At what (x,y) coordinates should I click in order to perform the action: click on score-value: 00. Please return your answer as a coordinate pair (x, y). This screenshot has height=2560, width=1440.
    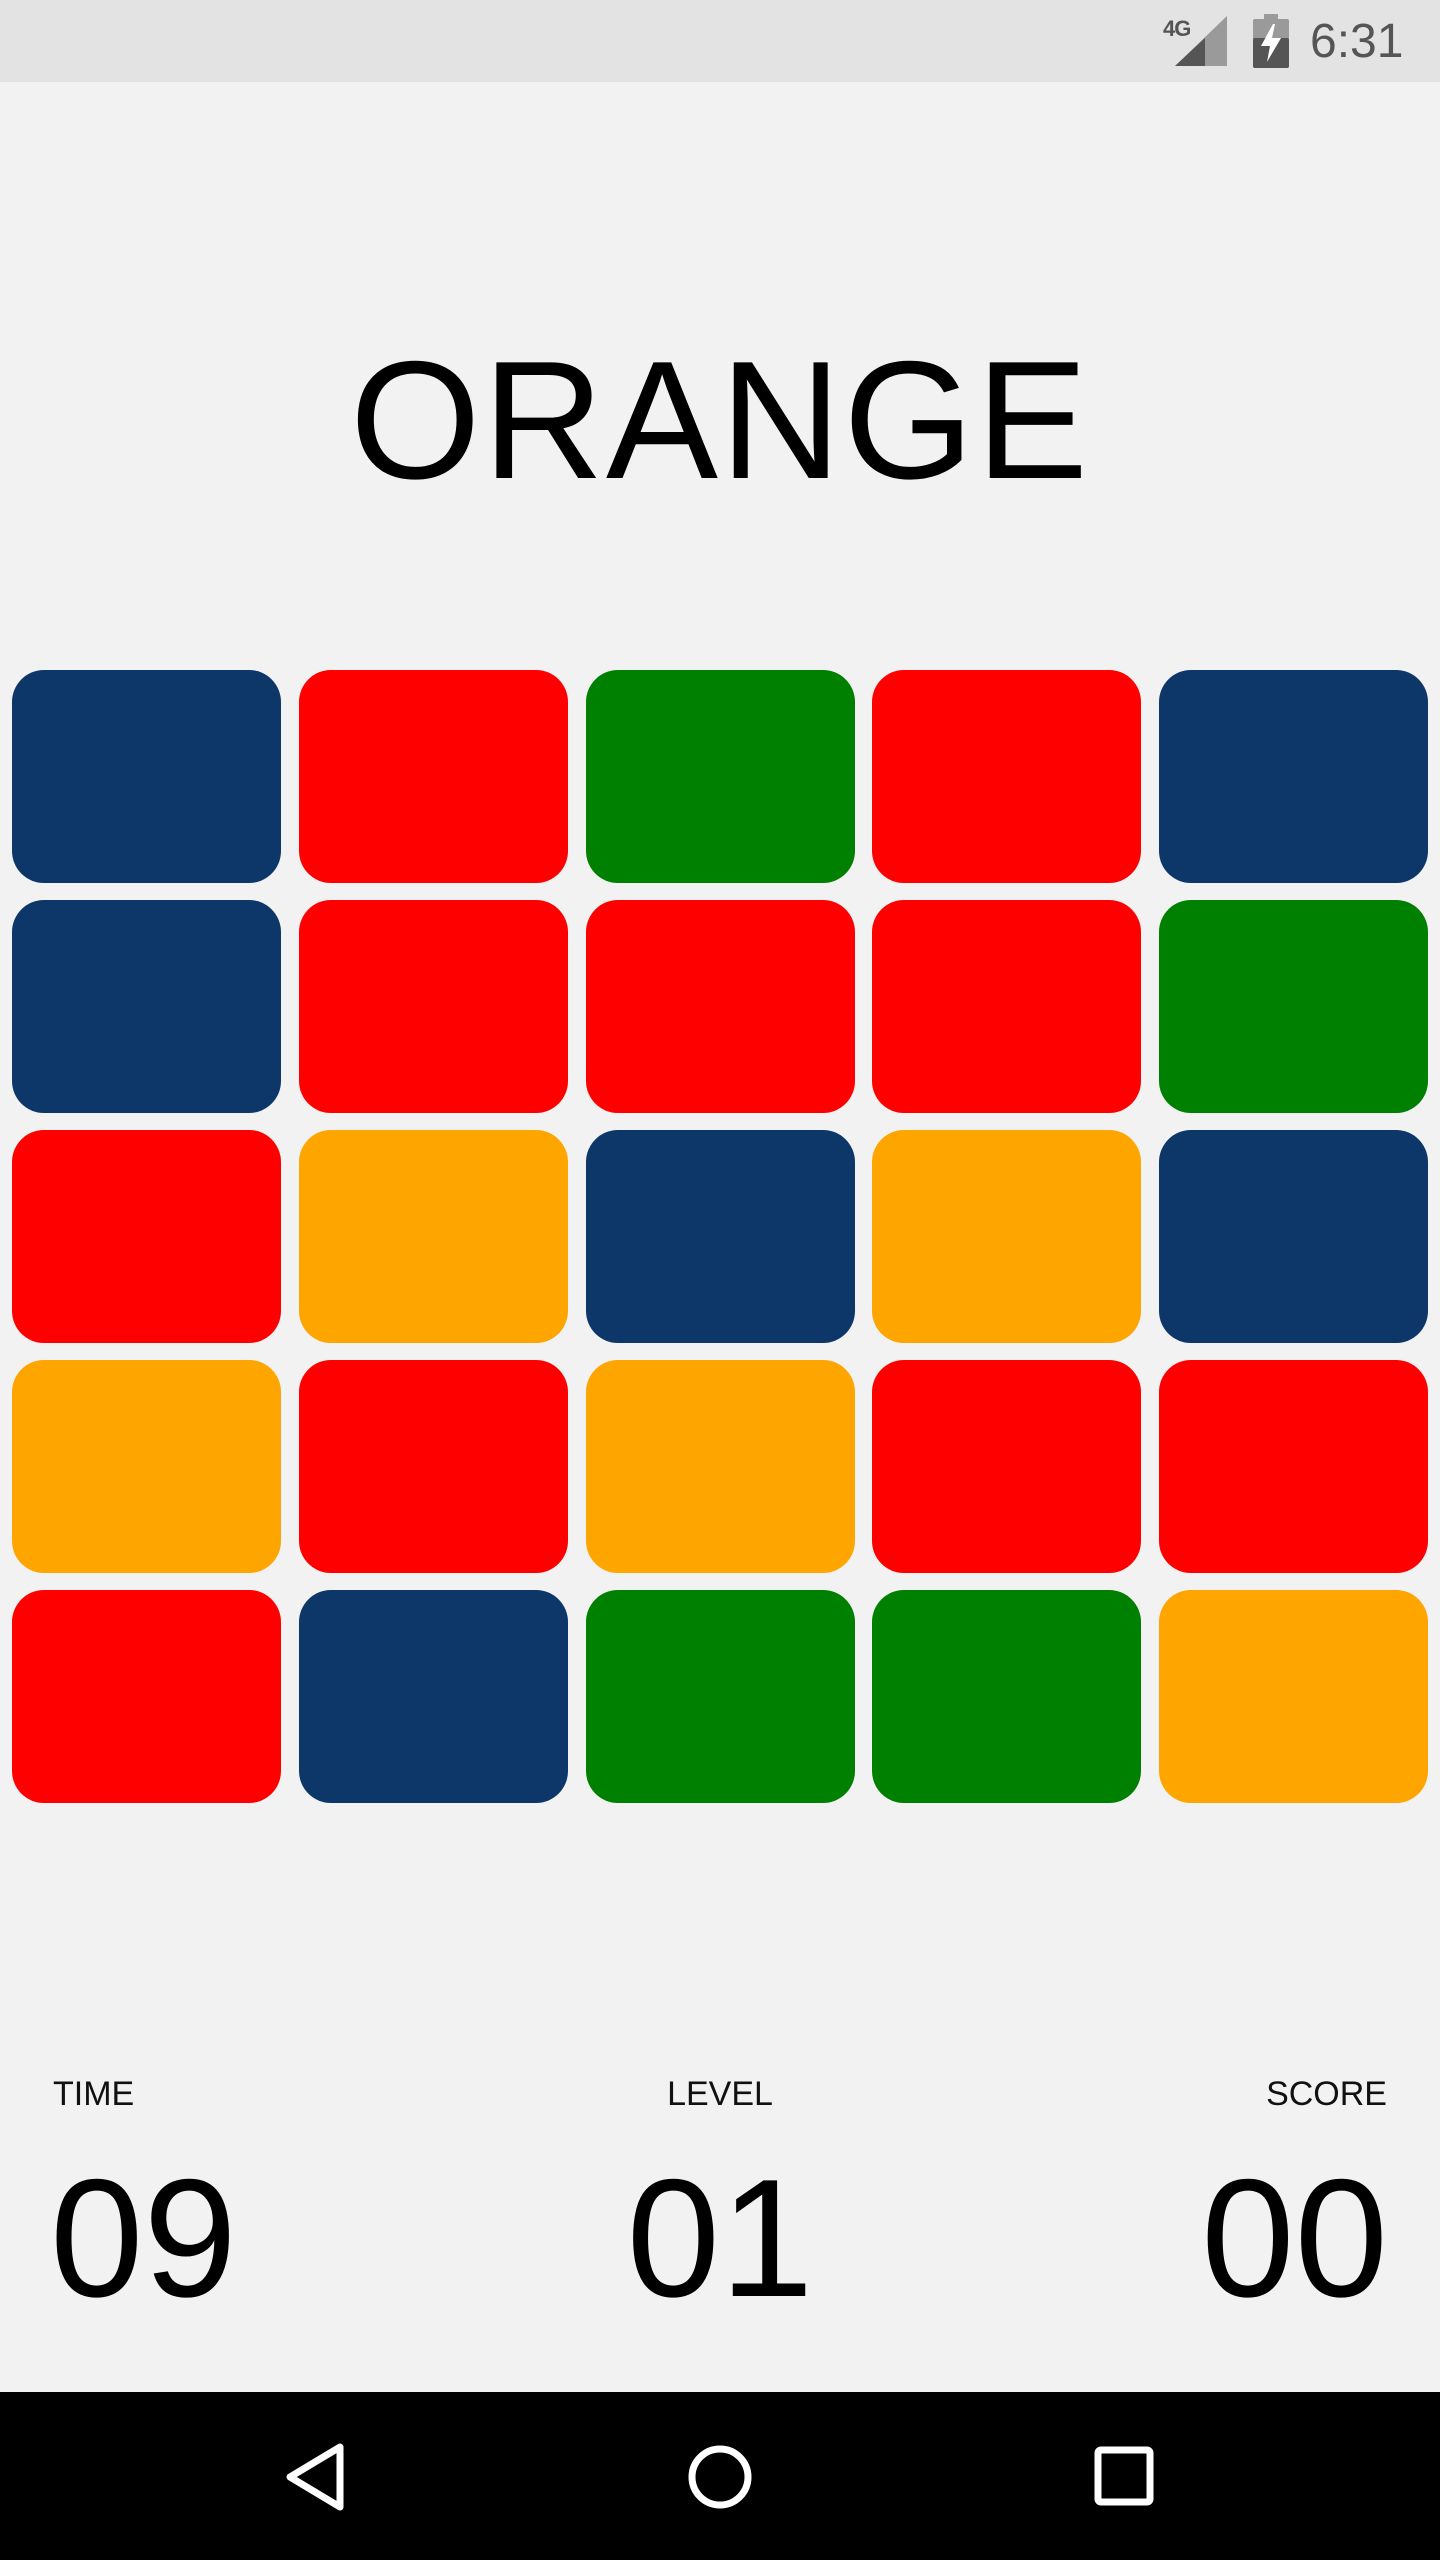
    Looking at the image, I should click on (1294, 2238).